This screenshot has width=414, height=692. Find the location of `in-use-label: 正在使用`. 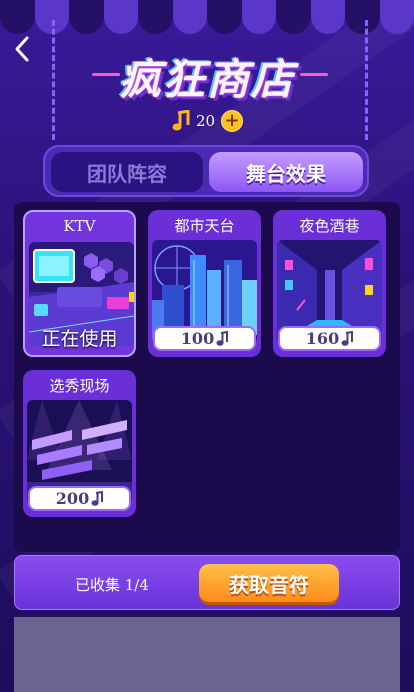

in-use-label: 正在使用 is located at coordinates (79, 339).